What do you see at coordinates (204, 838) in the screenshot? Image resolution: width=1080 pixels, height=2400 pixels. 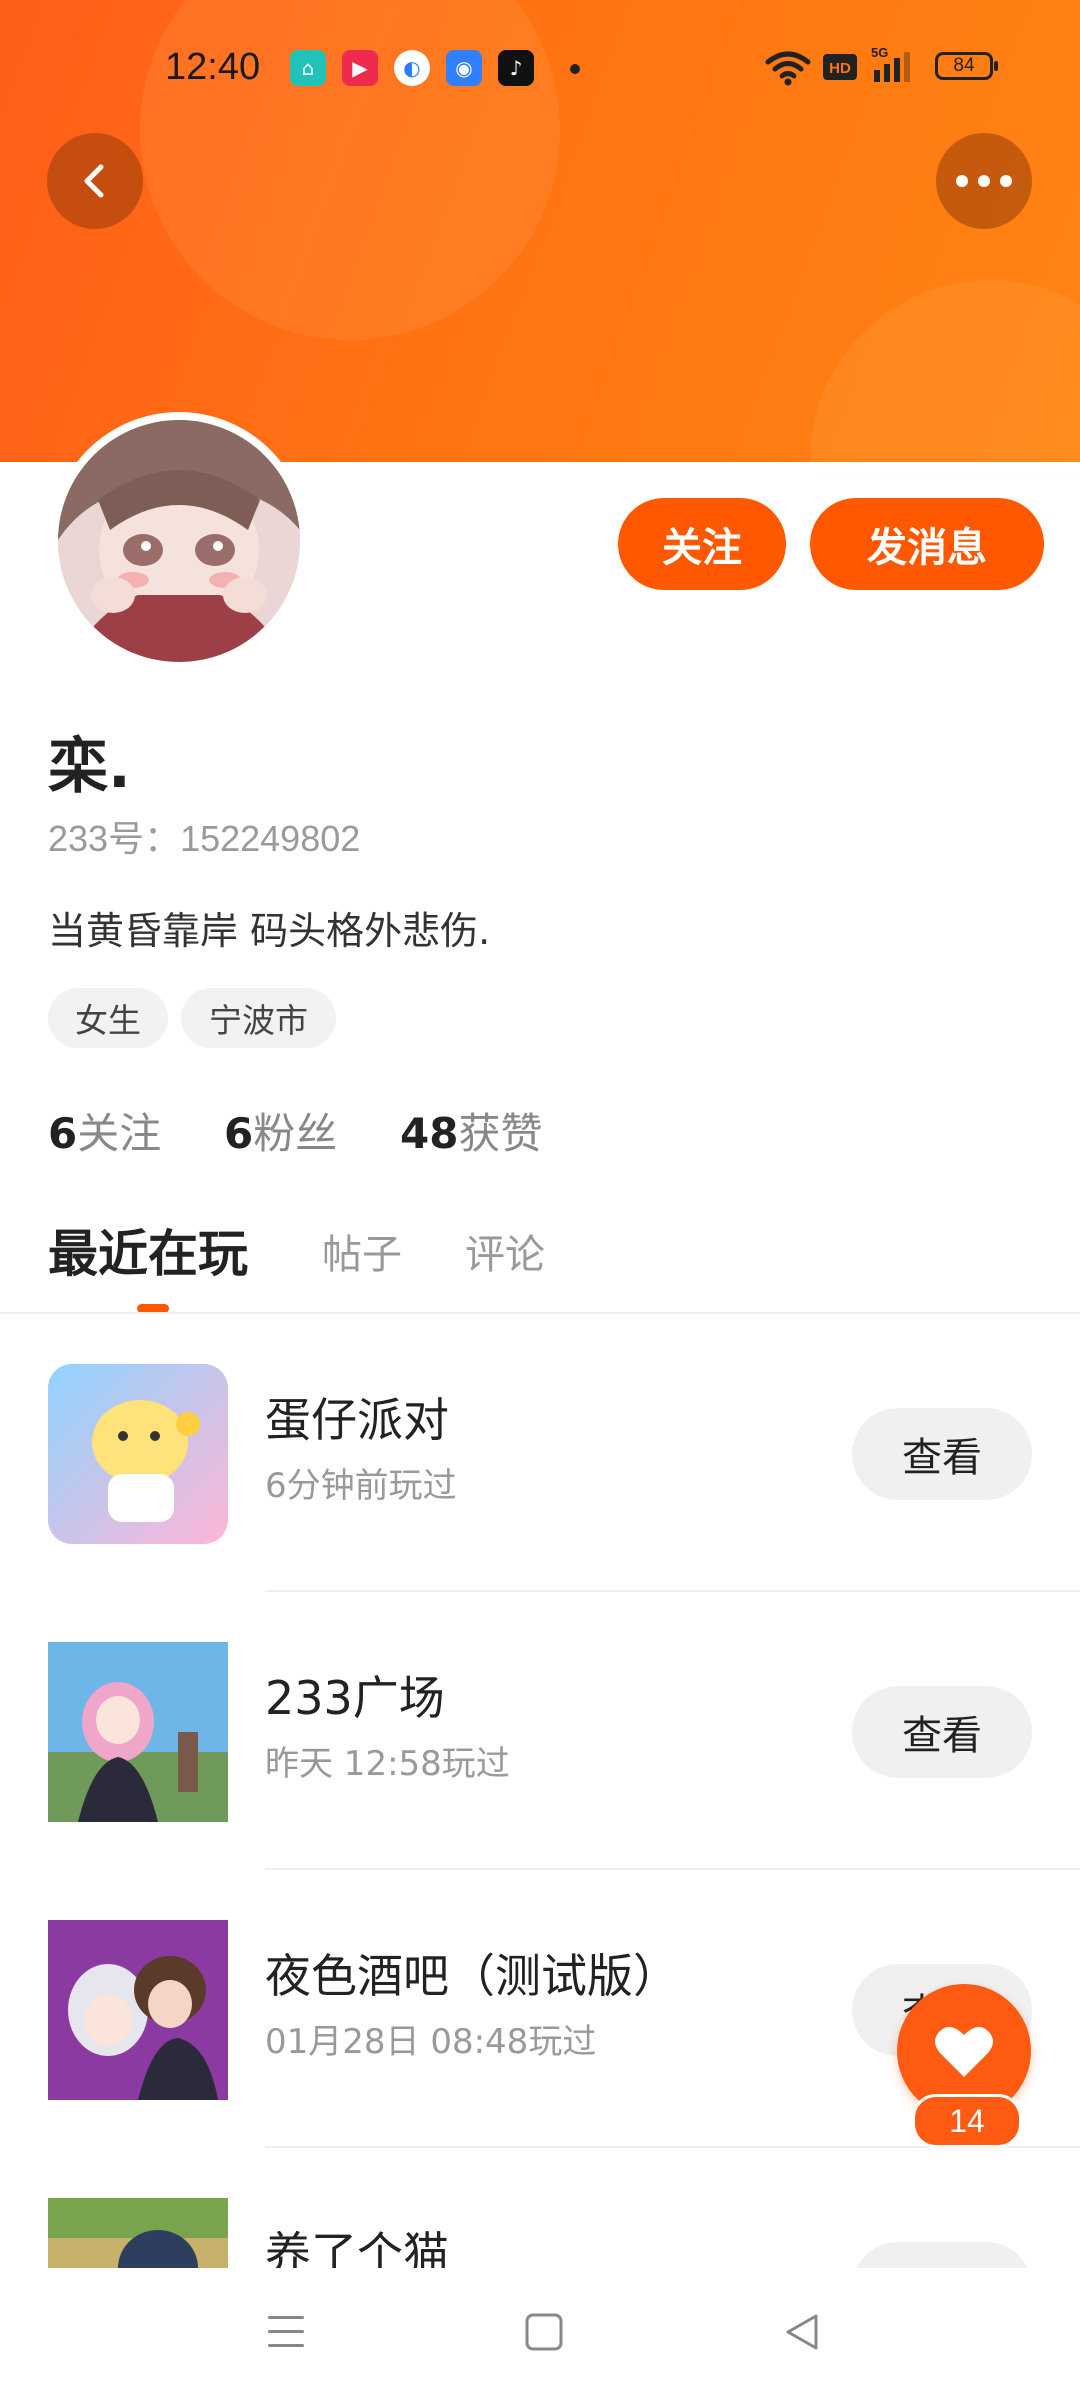 I see `profile-uid: 233号：152249802` at bounding box center [204, 838].